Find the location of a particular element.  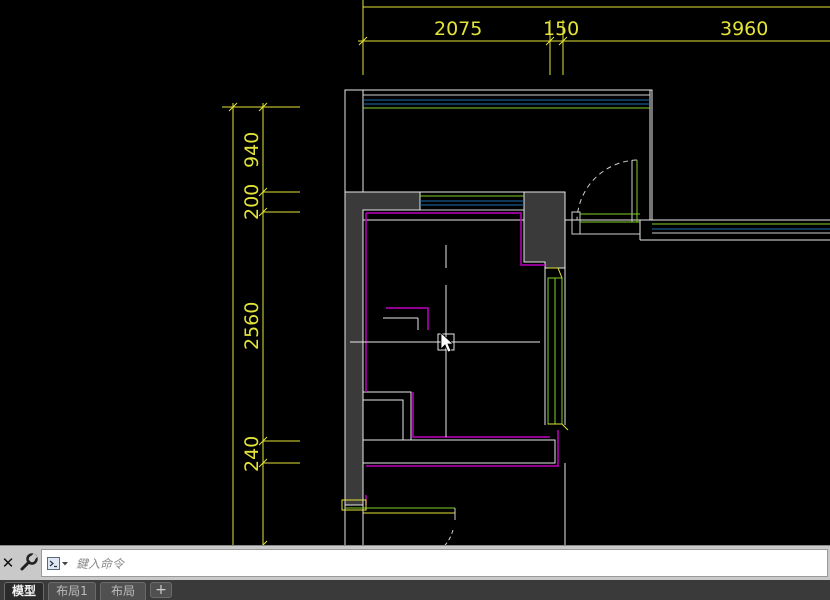

dim-top-1: 2075 is located at coordinates (458, 29).